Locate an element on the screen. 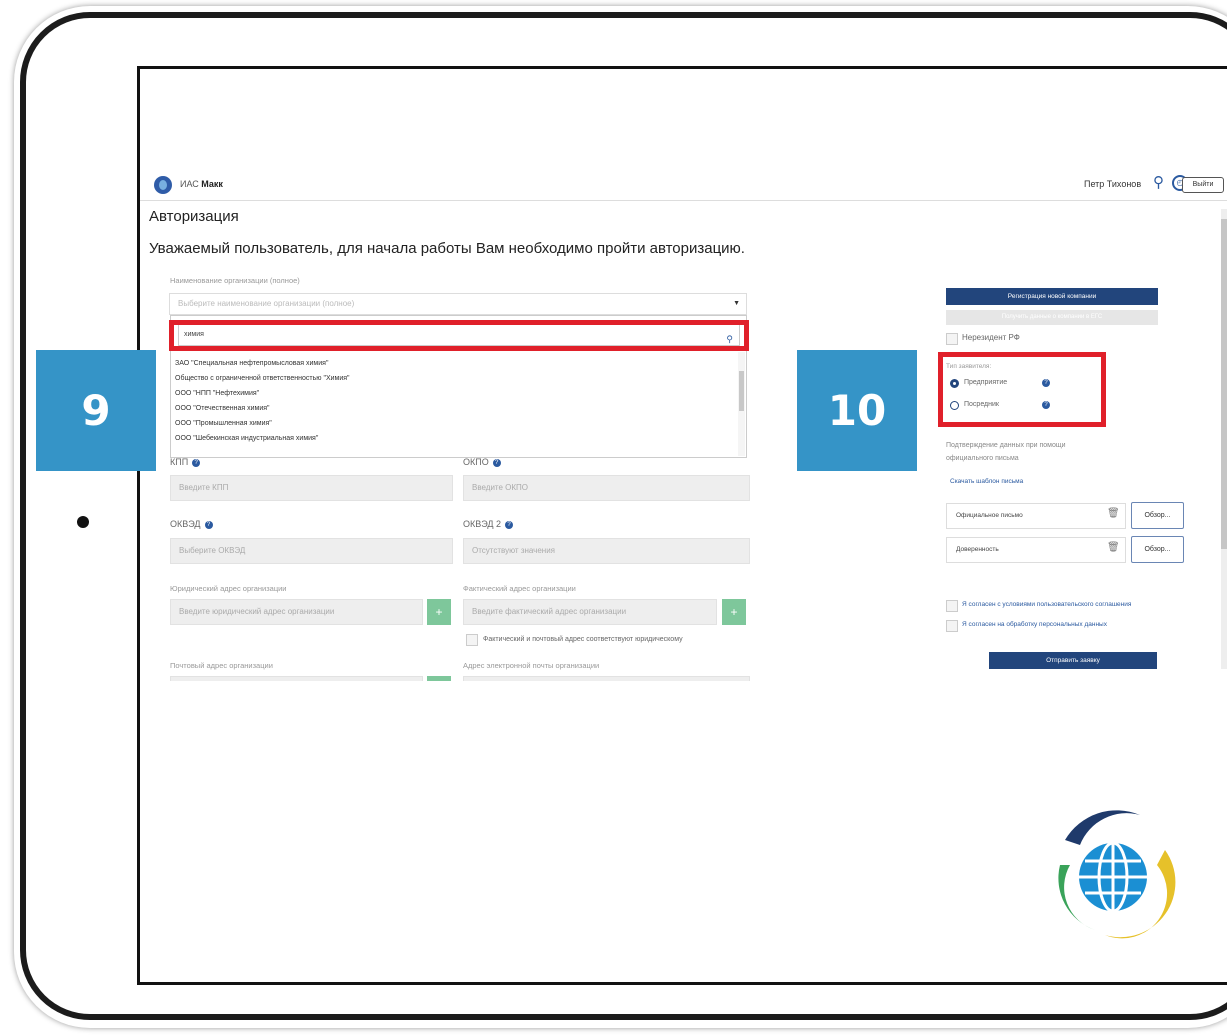 The width and height of the screenshot is (1227, 1035). kpp-label: КПП? is located at coordinates (185, 462).